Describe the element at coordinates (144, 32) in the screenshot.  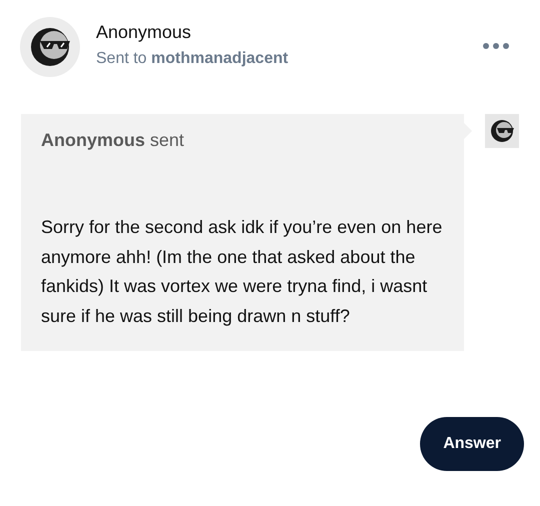
I see `sender-name: Anonymous` at that location.